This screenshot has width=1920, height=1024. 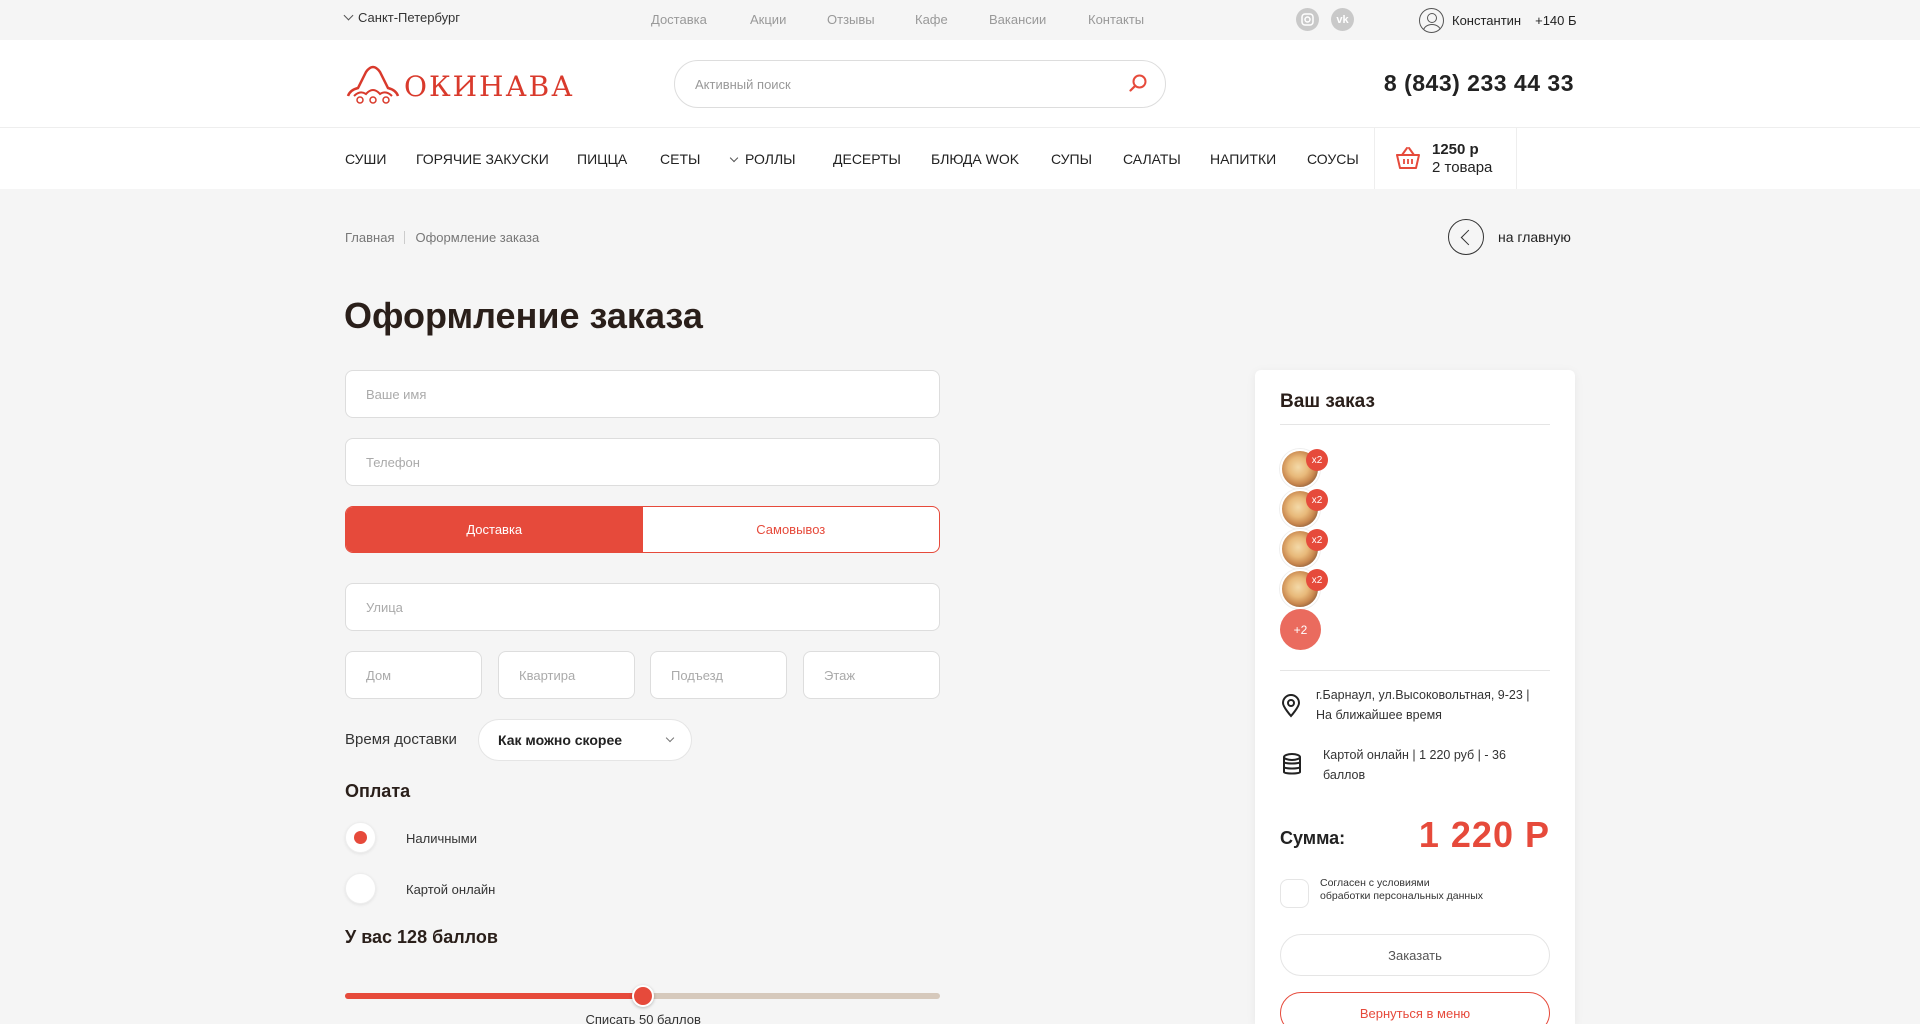 I want to click on address-line: г.Барнаул, ул.Высоковольтная, 9-23 |, so click(x=1423, y=695).